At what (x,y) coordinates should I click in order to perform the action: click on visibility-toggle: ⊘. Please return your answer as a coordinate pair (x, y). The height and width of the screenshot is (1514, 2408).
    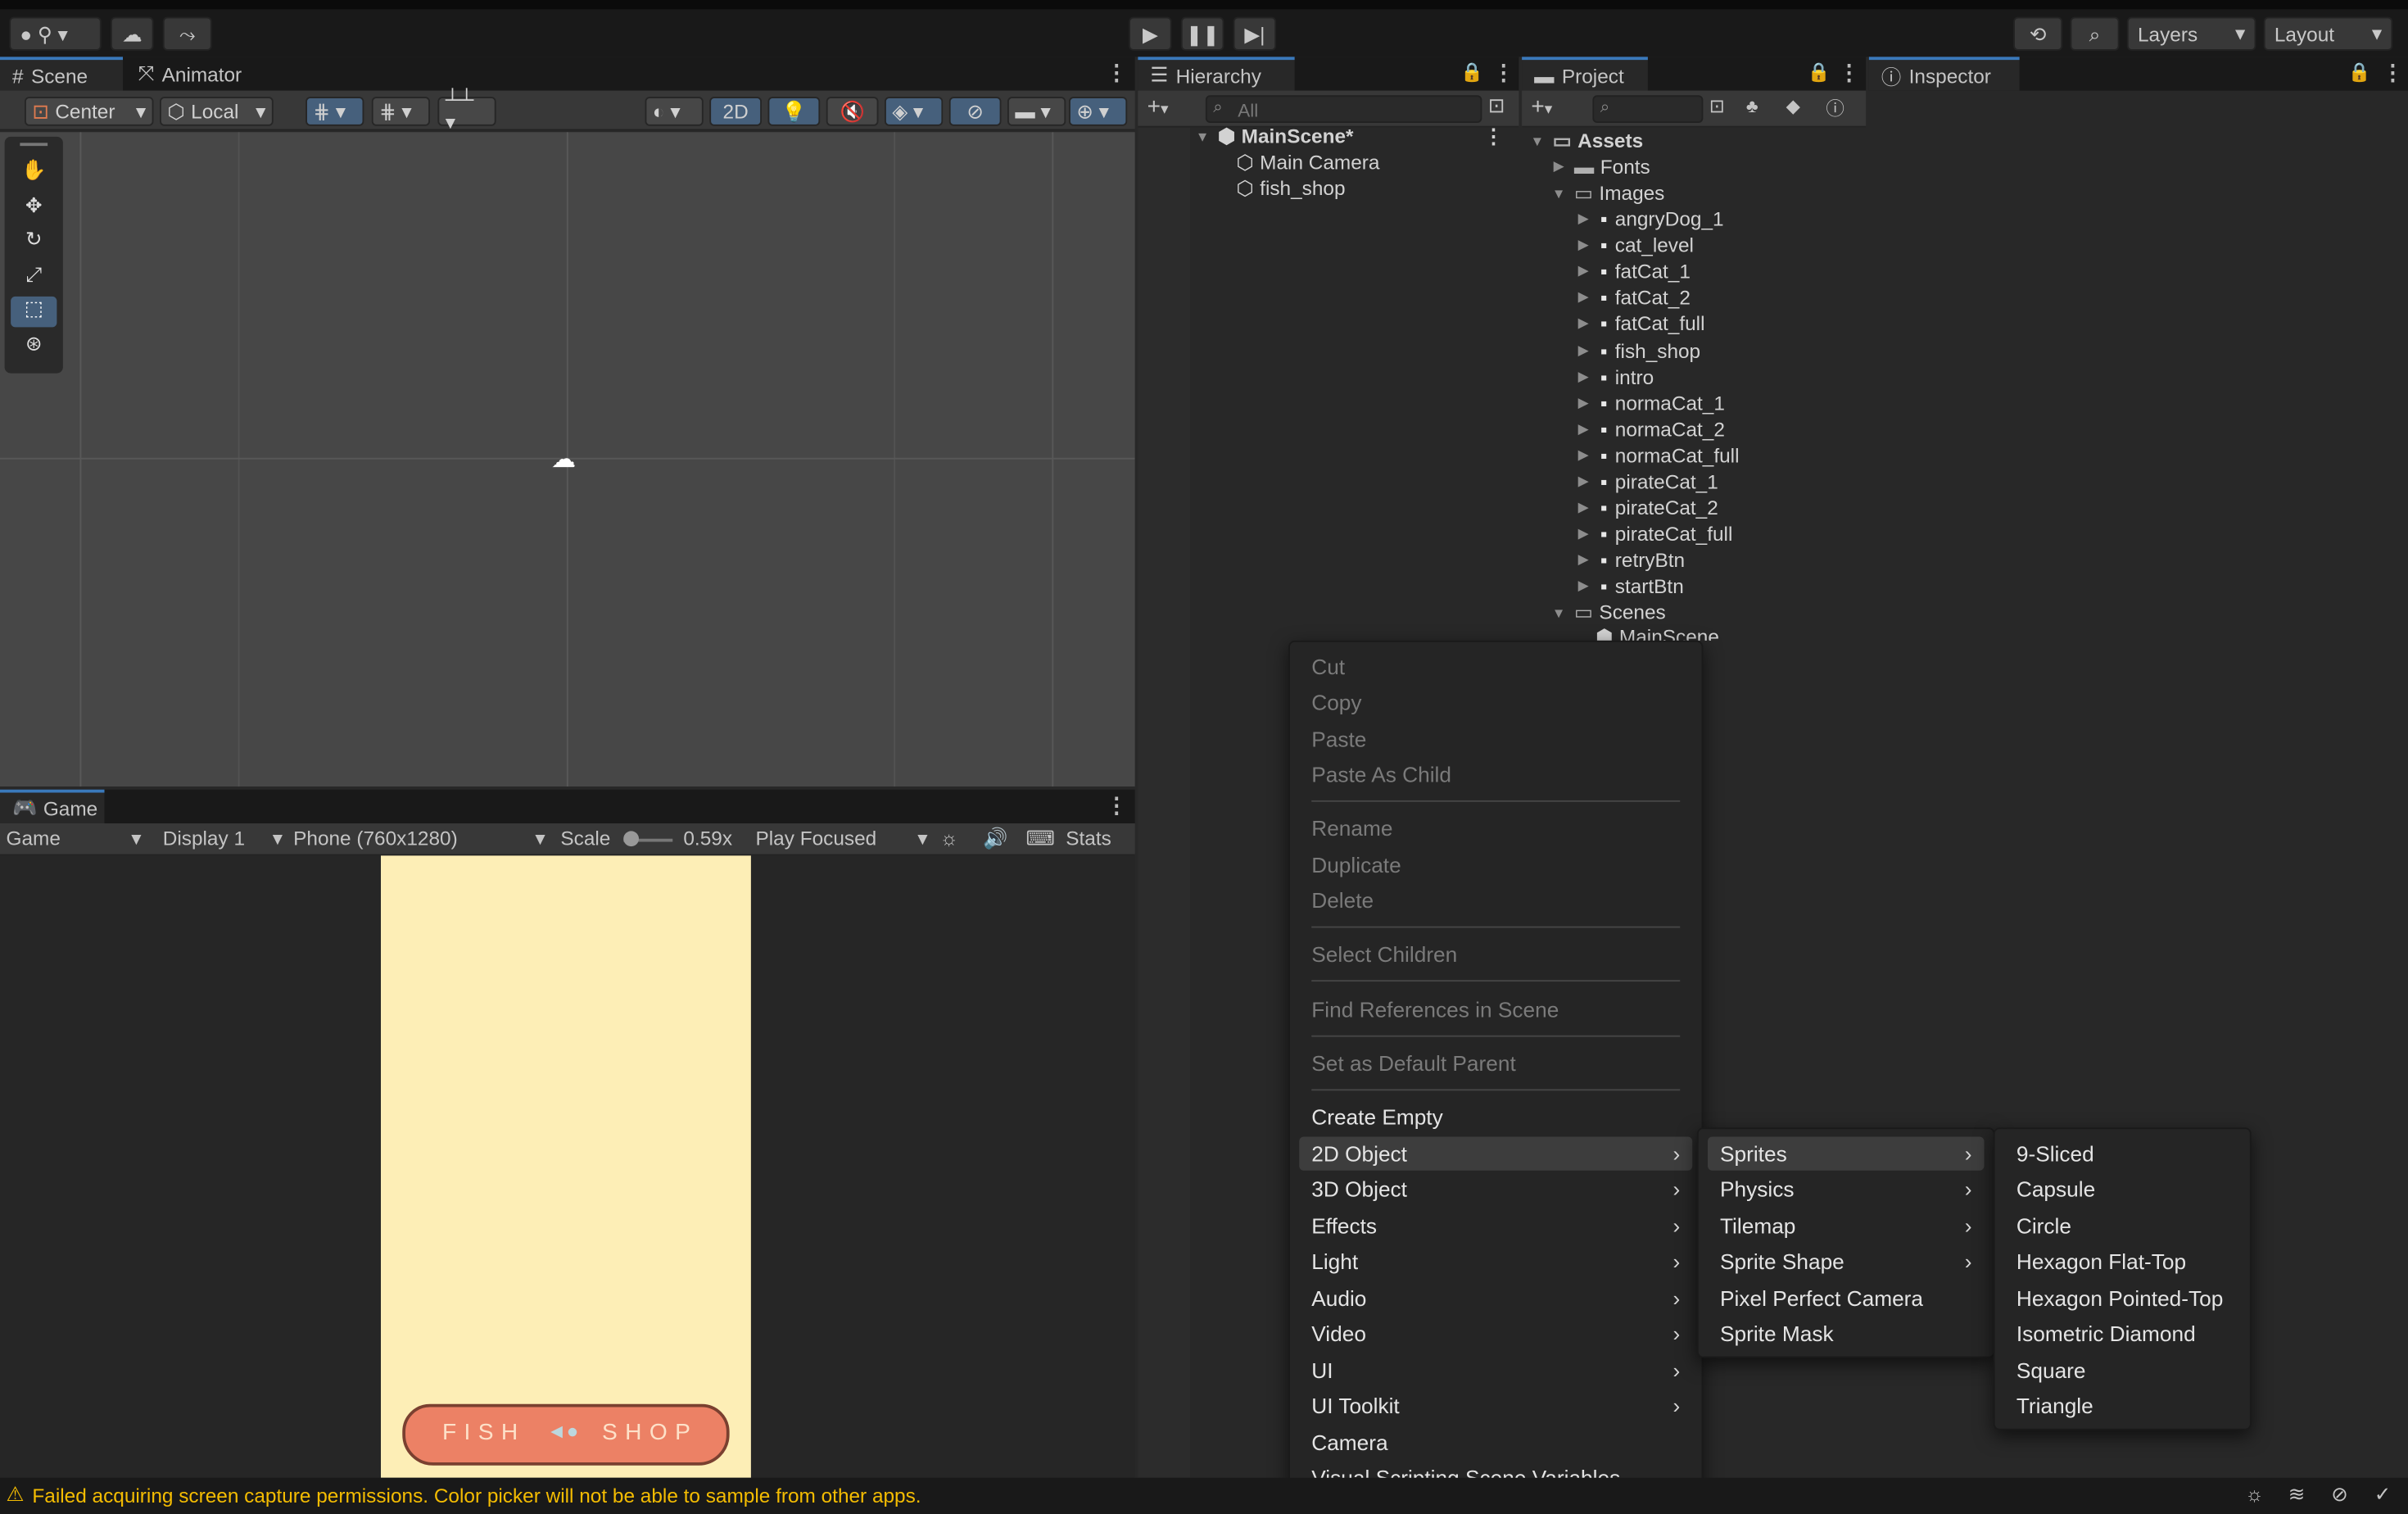
    Looking at the image, I should click on (975, 111).